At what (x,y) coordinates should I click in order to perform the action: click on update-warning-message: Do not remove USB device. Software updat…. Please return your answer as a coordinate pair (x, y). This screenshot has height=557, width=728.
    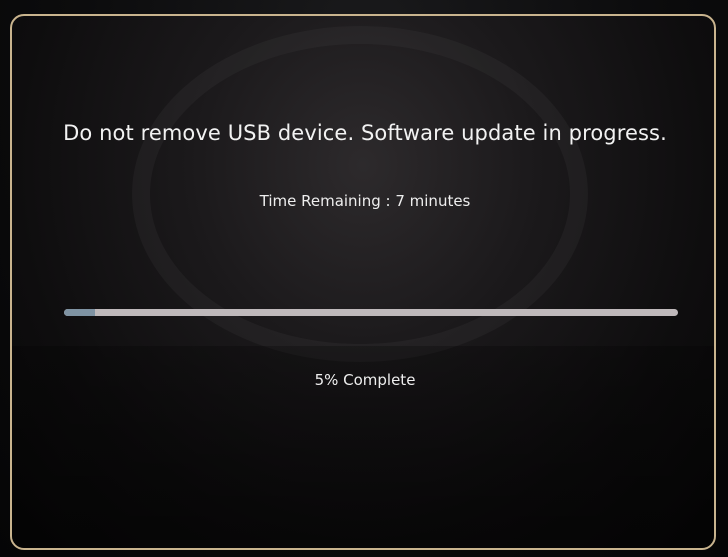
    Looking at the image, I should click on (365, 133).